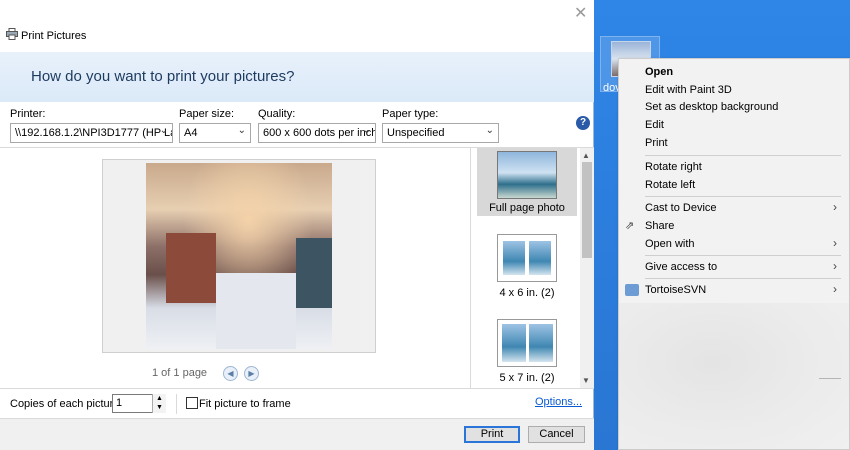 The width and height of the screenshot is (850, 450). What do you see at coordinates (670, 244) in the screenshot?
I see `menu-item-open-with: Open with` at bounding box center [670, 244].